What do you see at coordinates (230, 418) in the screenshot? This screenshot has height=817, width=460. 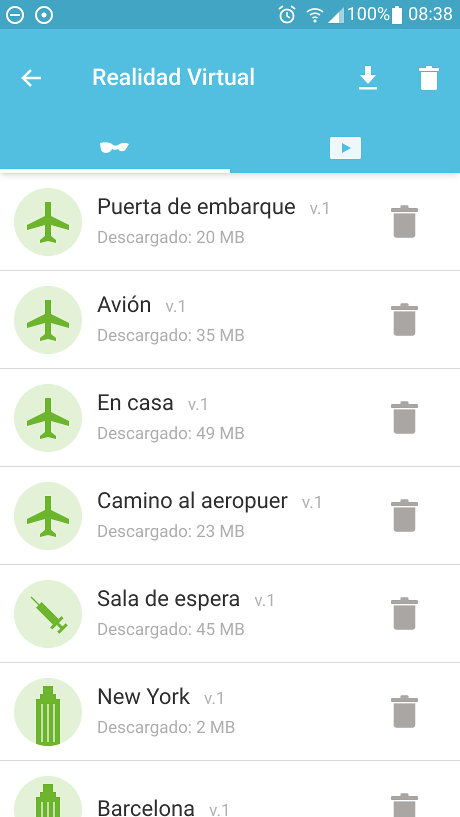 I see `list-item: En casa v.1 Descargado: 49 MB` at bounding box center [230, 418].